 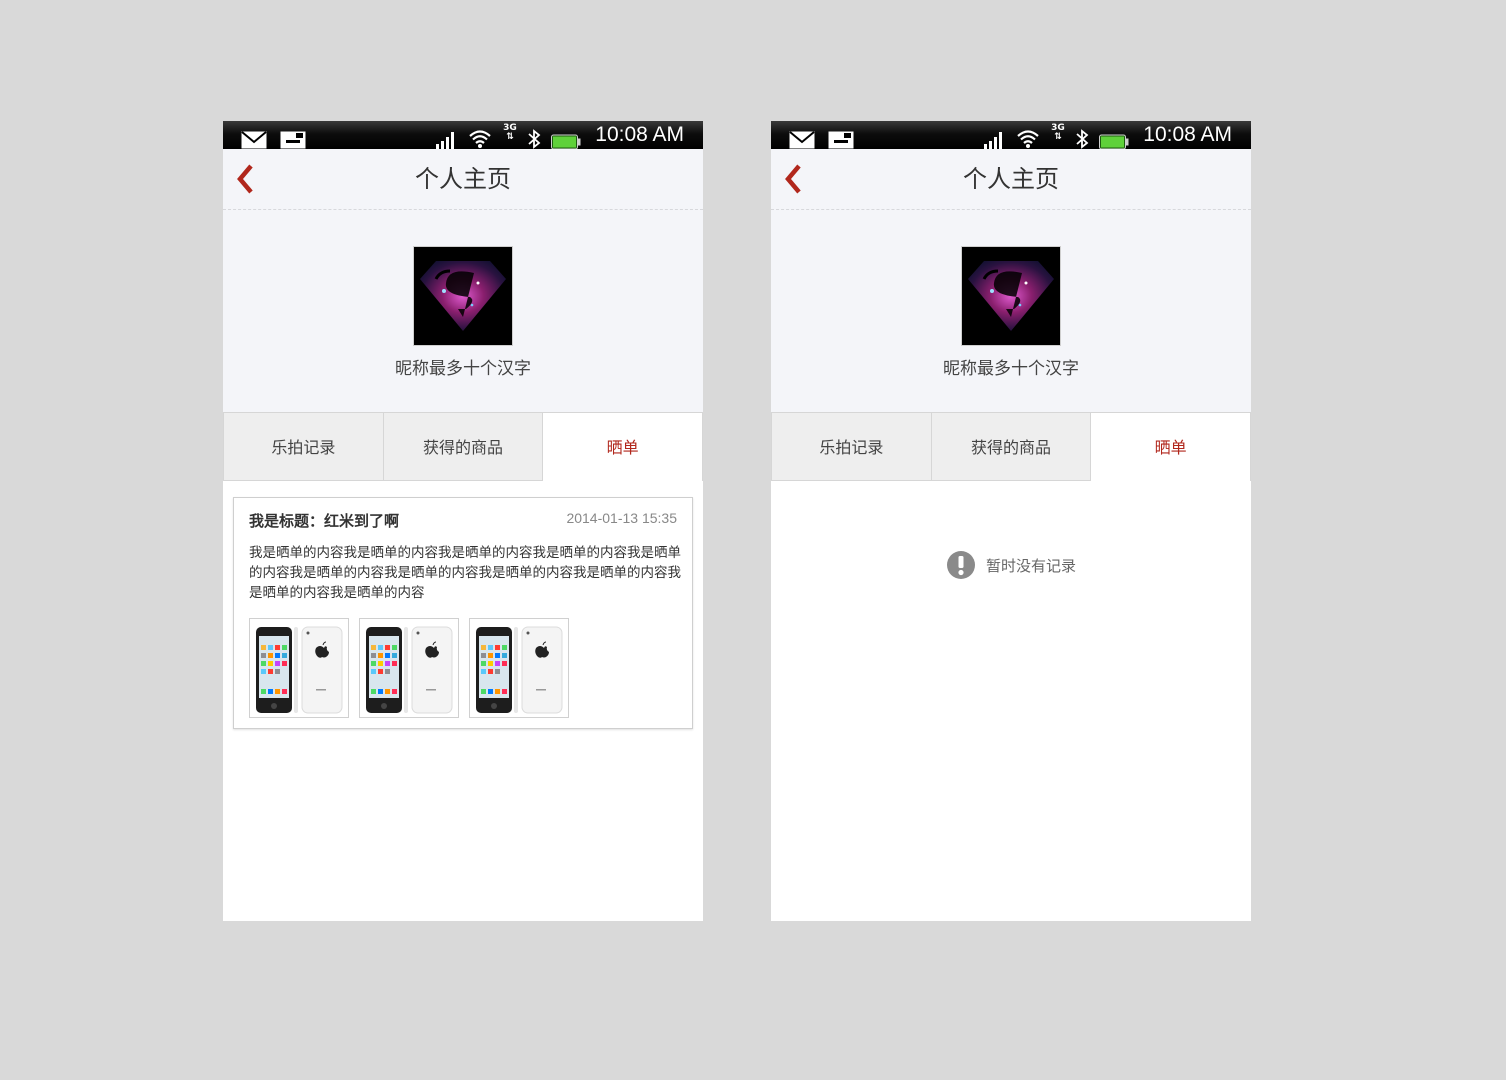 I want to click on post-image-list, so click(x=414, y=668).